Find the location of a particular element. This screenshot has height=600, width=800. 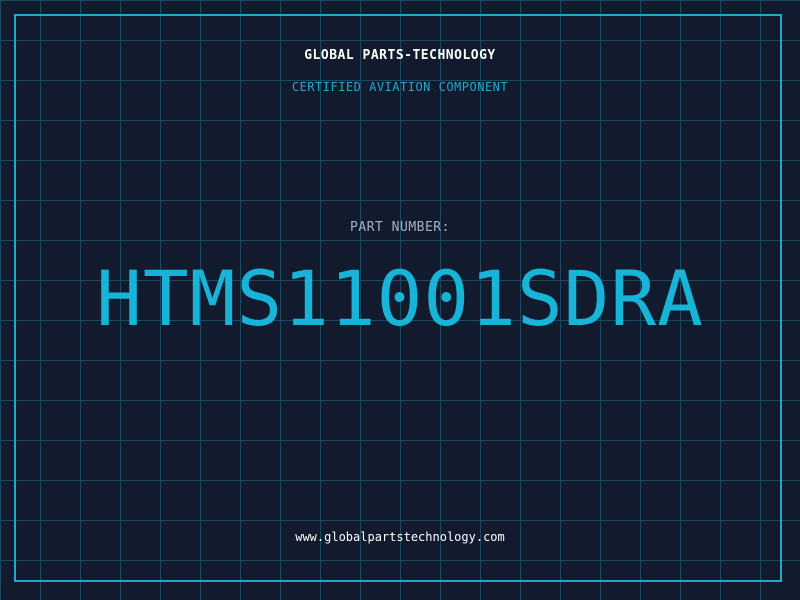

part-number-value: HTMS11001SDRA is located at coordinates (400, 298).